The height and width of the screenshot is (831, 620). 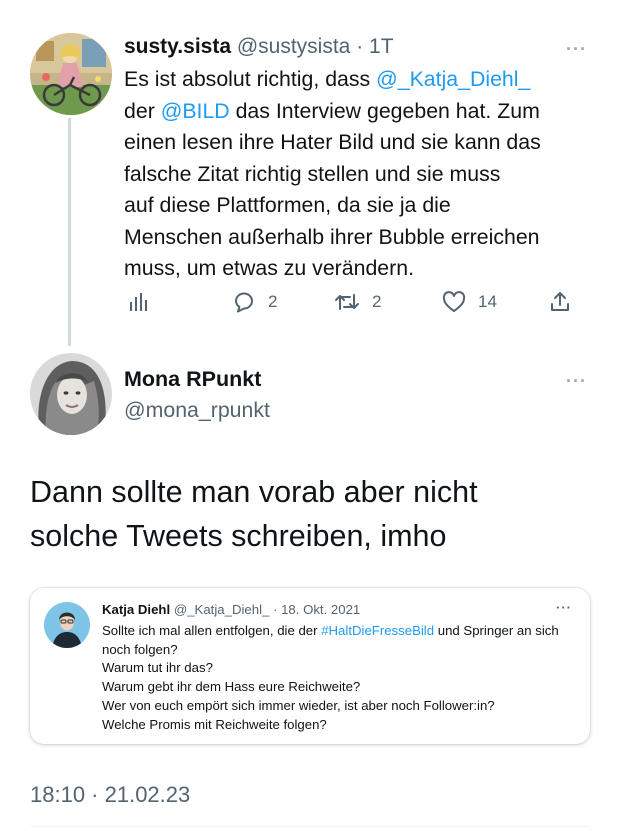 What do you see at coordinates (192, 379) in the screenshot?
I see `main-author-name: Mona RPunkt` at bounding box center [192, 379].